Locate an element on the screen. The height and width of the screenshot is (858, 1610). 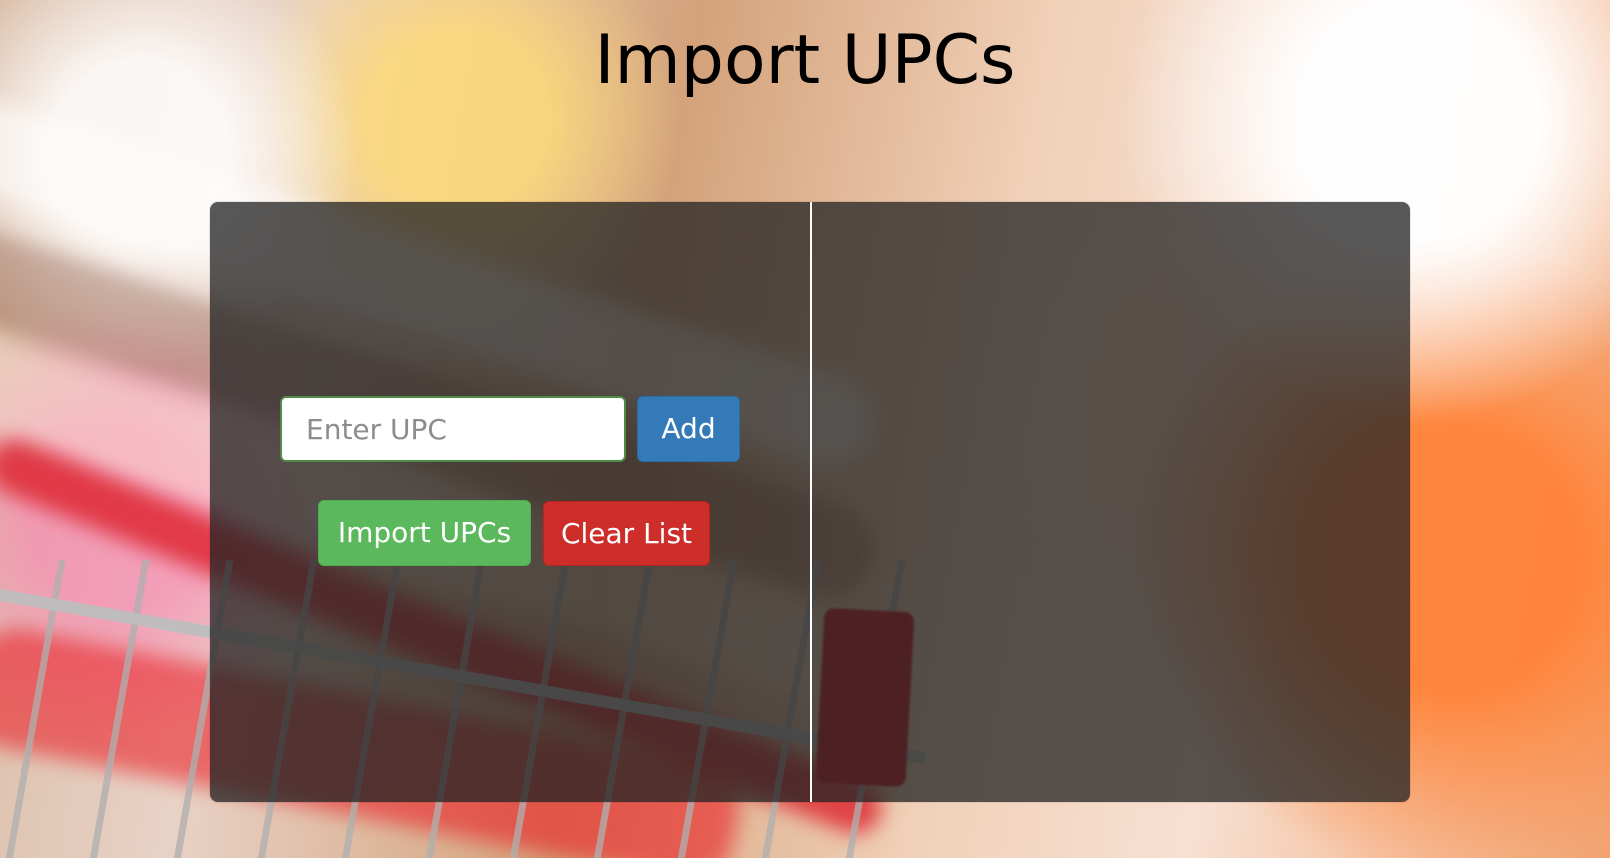
clear-list-button: Clear List is located at coordinates (626, 533).